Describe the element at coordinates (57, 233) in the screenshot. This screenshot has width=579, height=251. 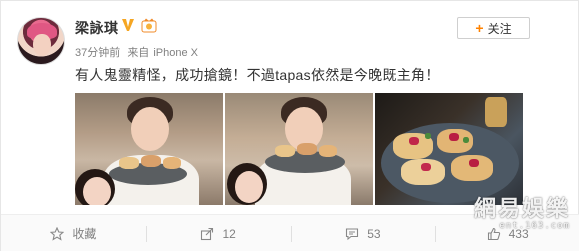
I see `star-icon` at that location.